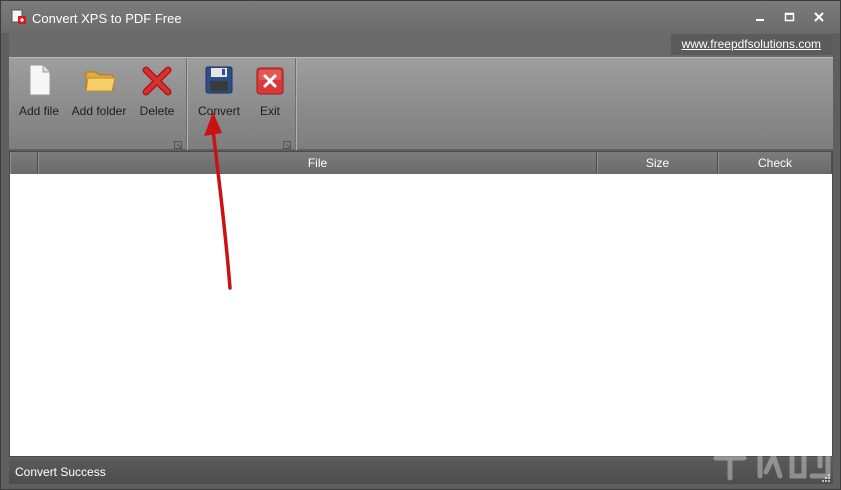  I want to click on convert-button: Convert, so click(219, 93).